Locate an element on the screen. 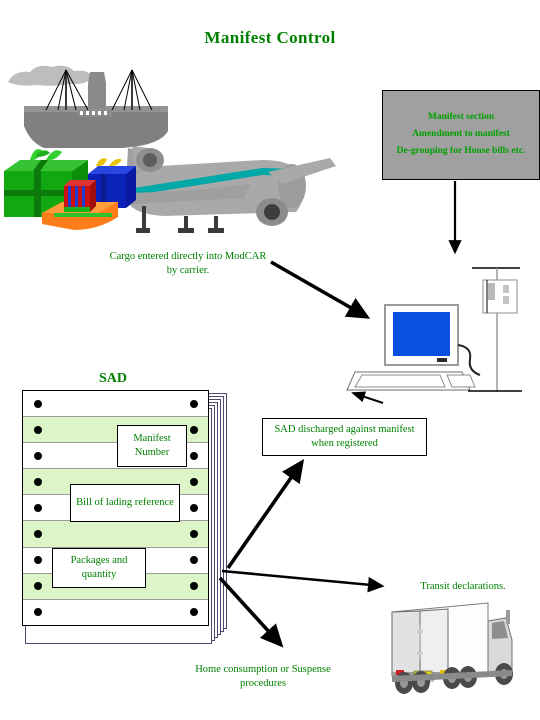 Image resolution: width=540 pixels, height=720 pixels. sad-field-manifest-number: Manifest Number is located at coordinates (152, 446).